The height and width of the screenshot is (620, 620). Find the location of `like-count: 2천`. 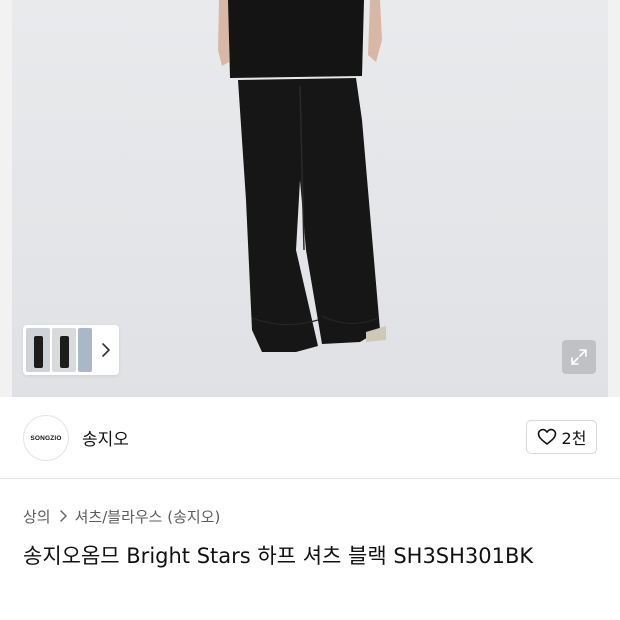

like-count: 2천 is located at coordinates (574, 438).